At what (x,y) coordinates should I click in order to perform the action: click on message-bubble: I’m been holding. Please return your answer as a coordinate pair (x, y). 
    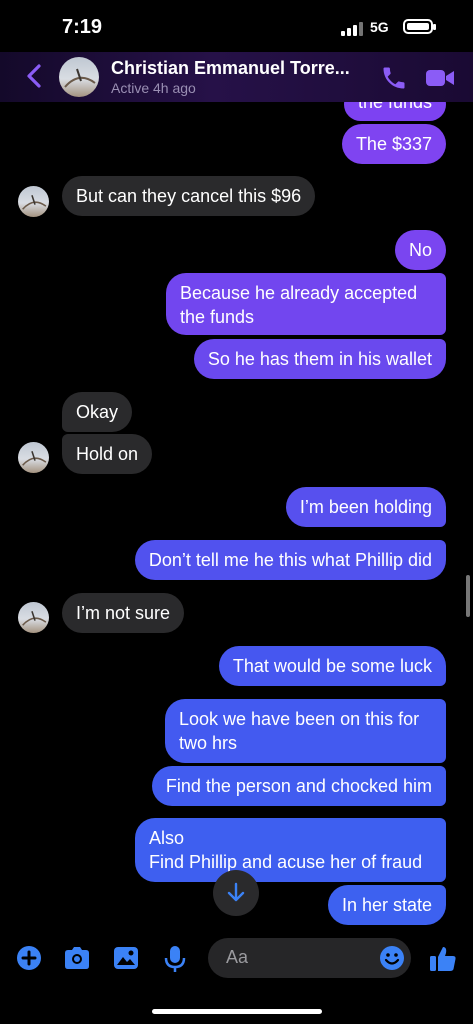
    Looking at the image, I should click on (365, 507).